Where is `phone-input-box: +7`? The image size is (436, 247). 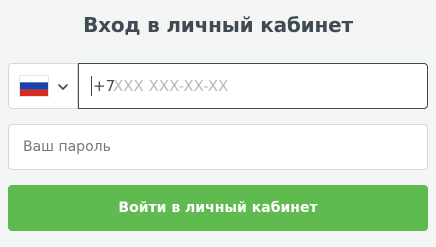
phone-input-box: +7 is located at coordinates (253, 86).